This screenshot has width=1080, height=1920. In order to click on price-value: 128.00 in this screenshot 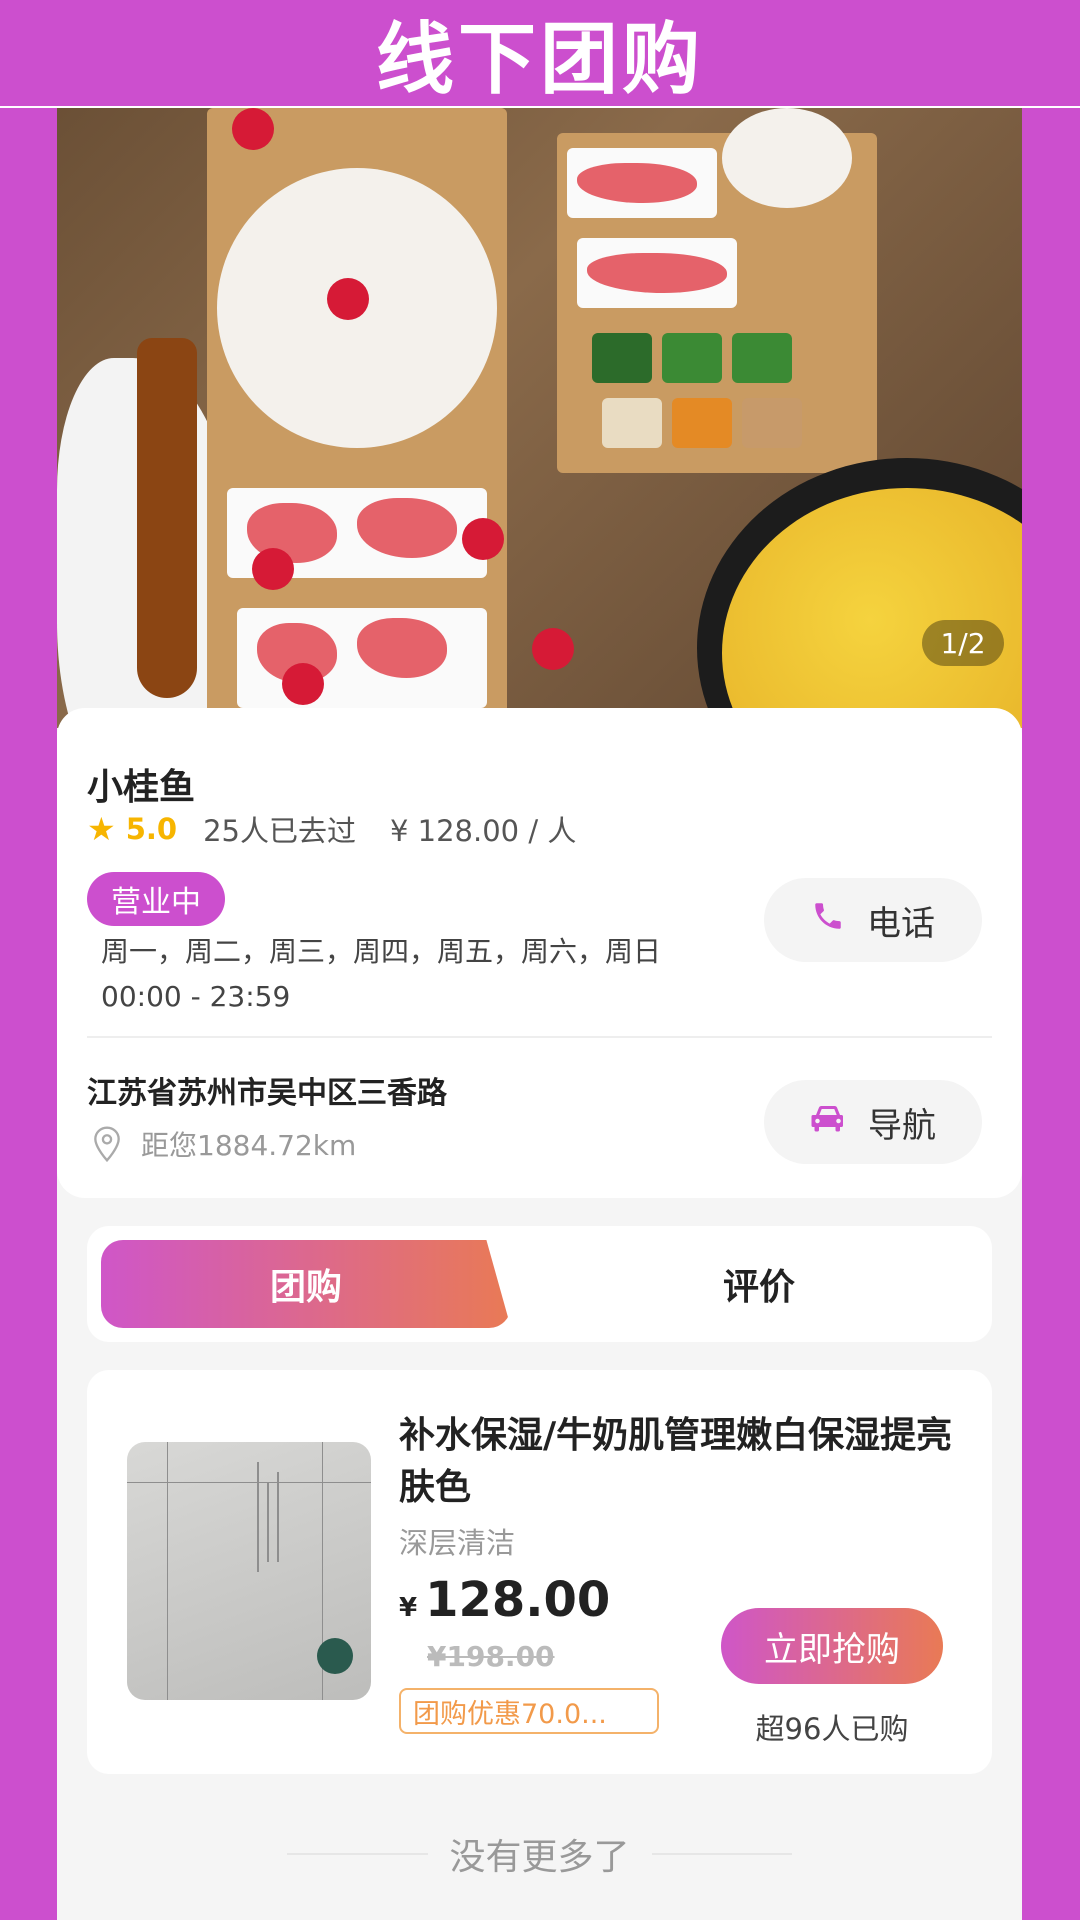, I will do `click(518, 1600)`.